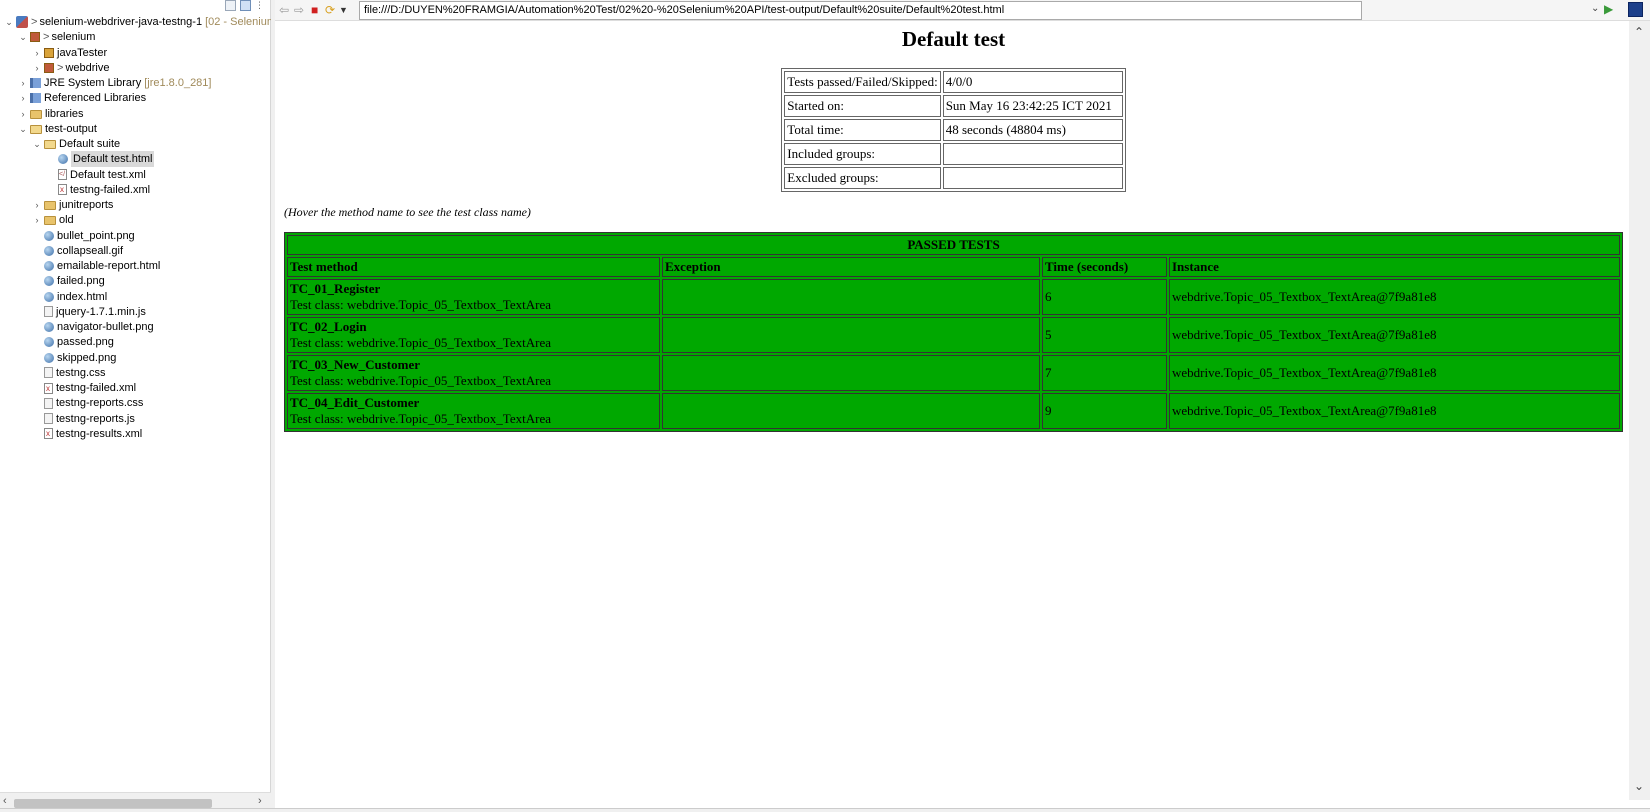 This screenshot has height=812, width=1650. Describe the element at coordinates (96, 235) in the screenshot. I see `tree-item-label: bullet_point.png` at that location.